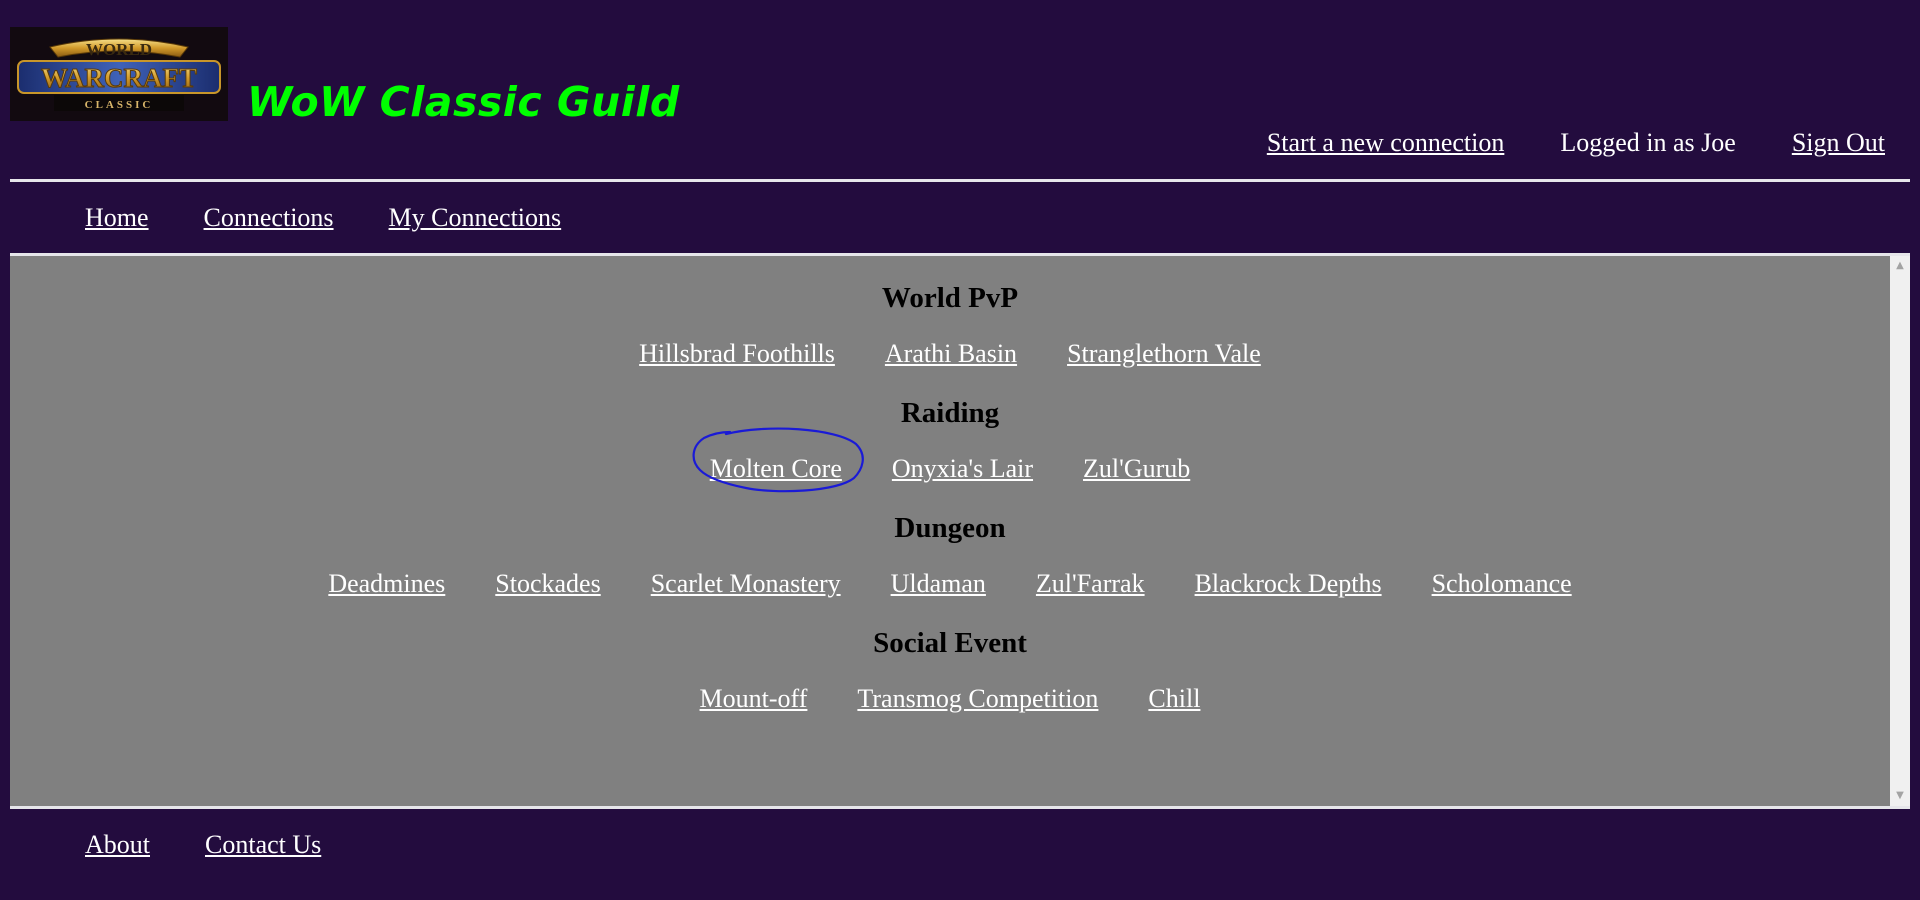  Describe the element at coordinates (269, 218) in the screenshot. I see `nav-connections-link: Connections` at that location.